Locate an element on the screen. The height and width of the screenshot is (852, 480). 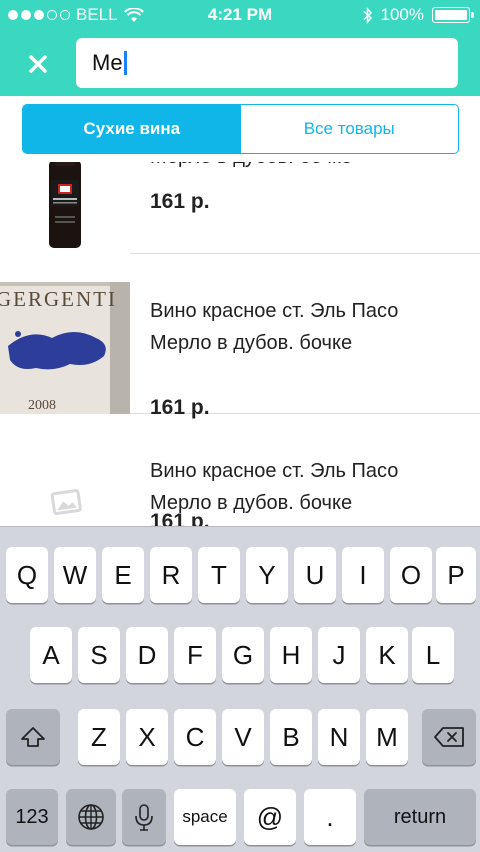
key-b: B is located at coordinates (291, 737).